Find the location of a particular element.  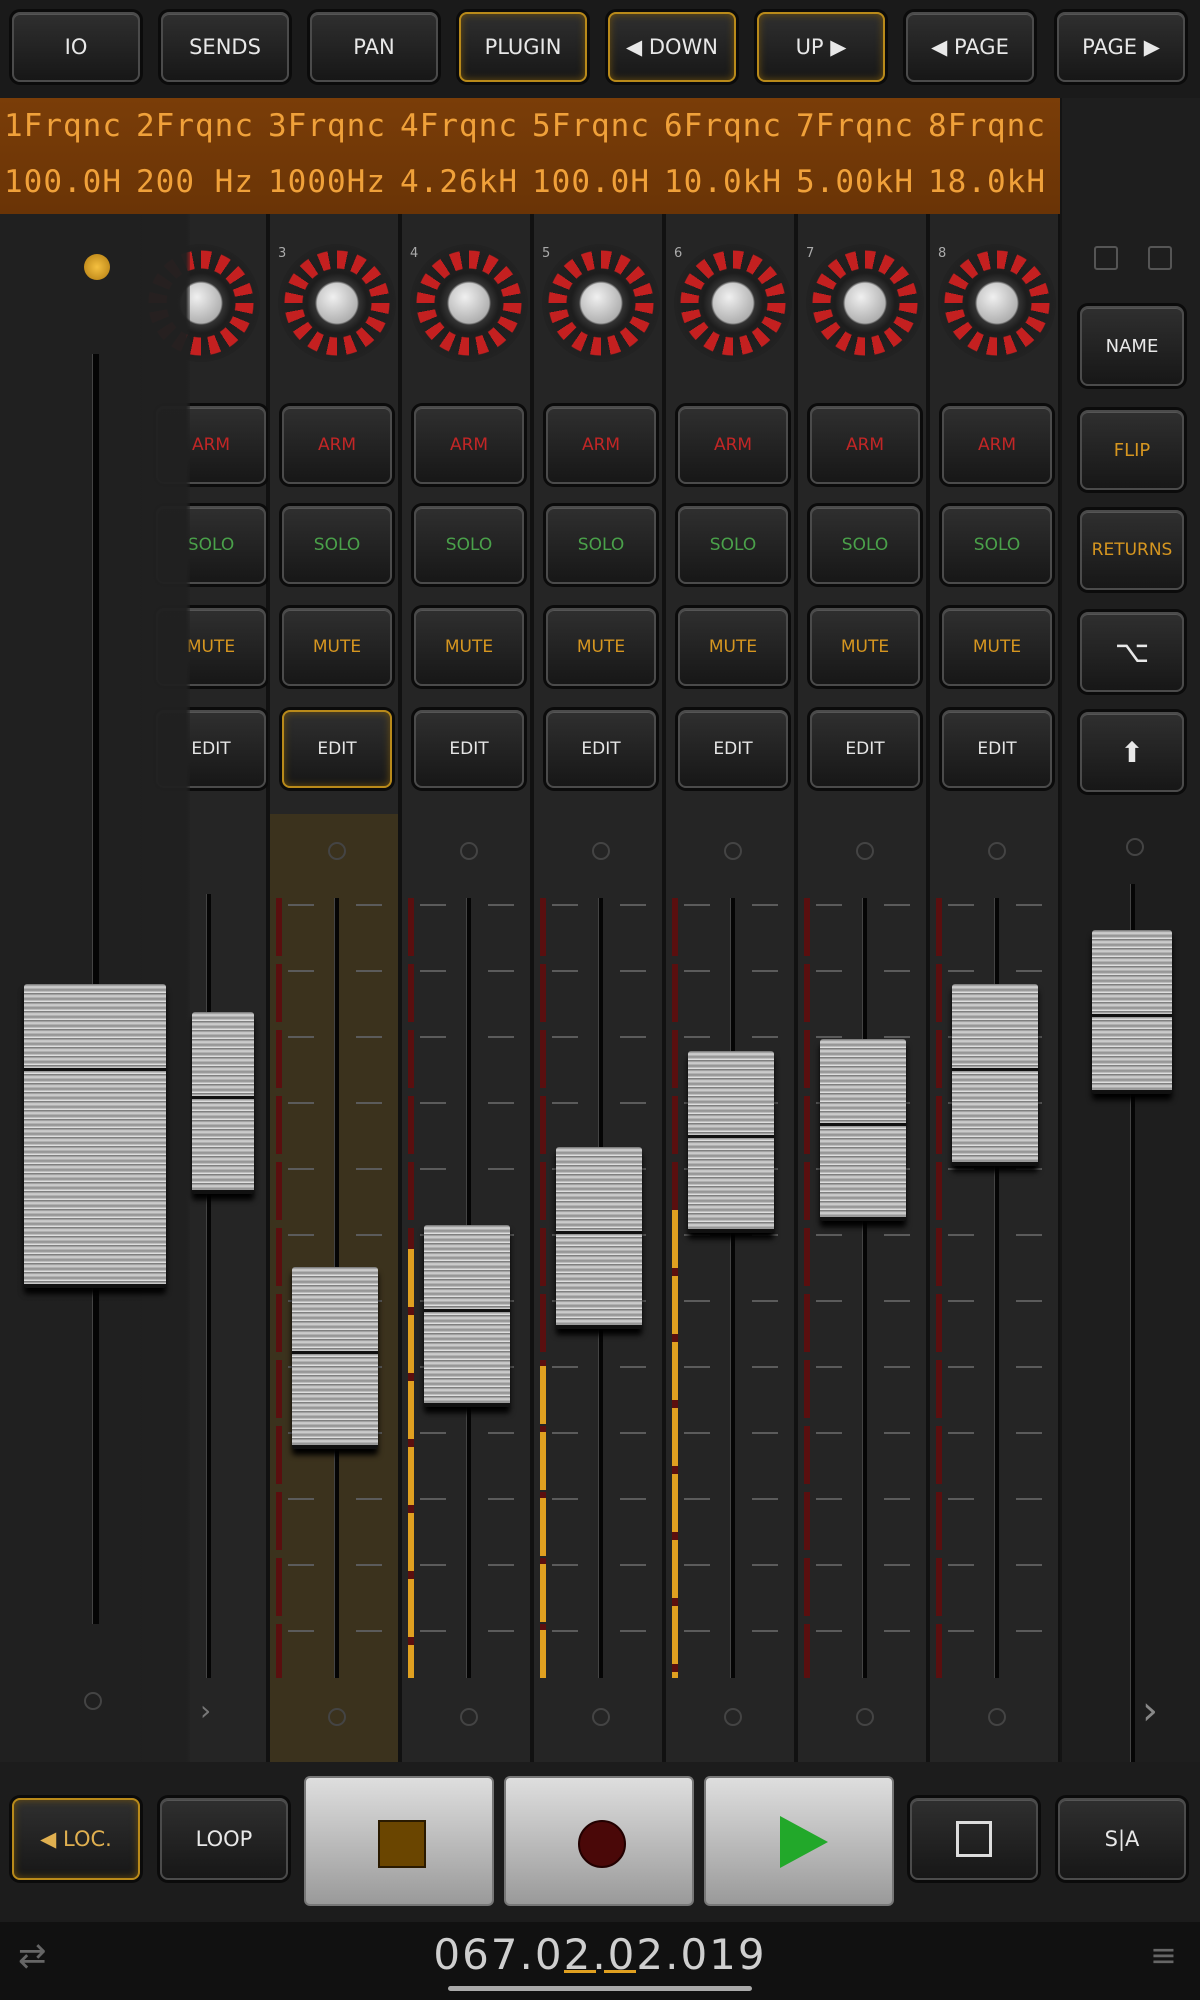

stop-button is located at coordinates (399, 1841).